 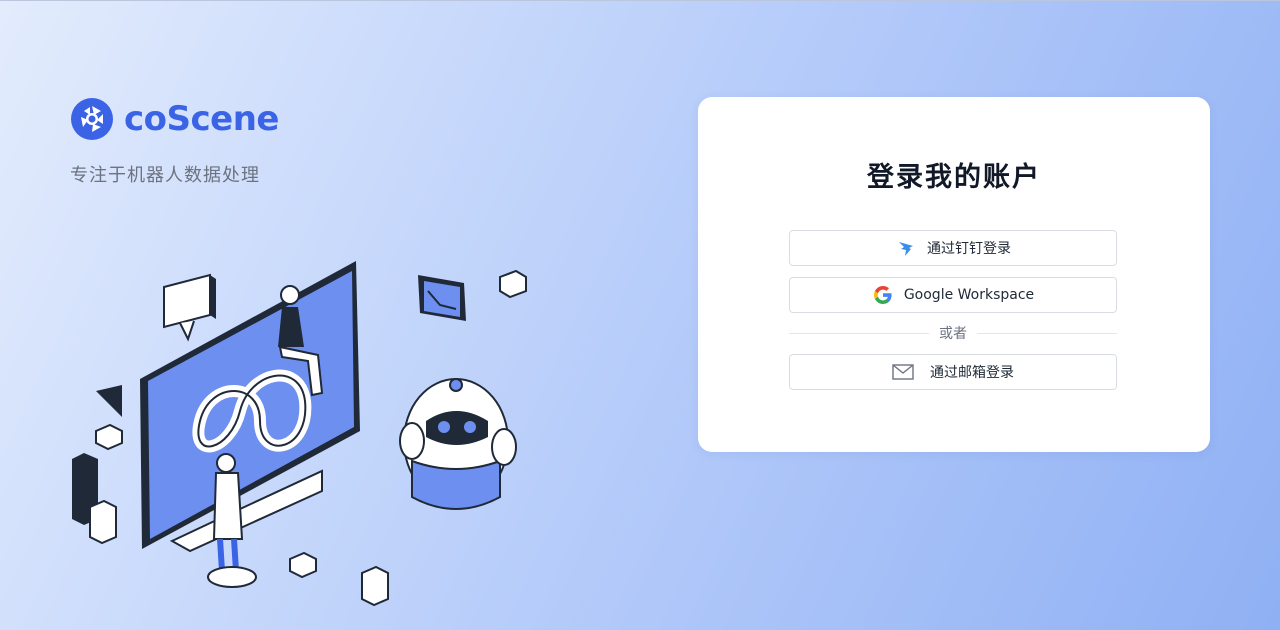 I want to click on dingtalk-icon, so click(x=906, y=248).